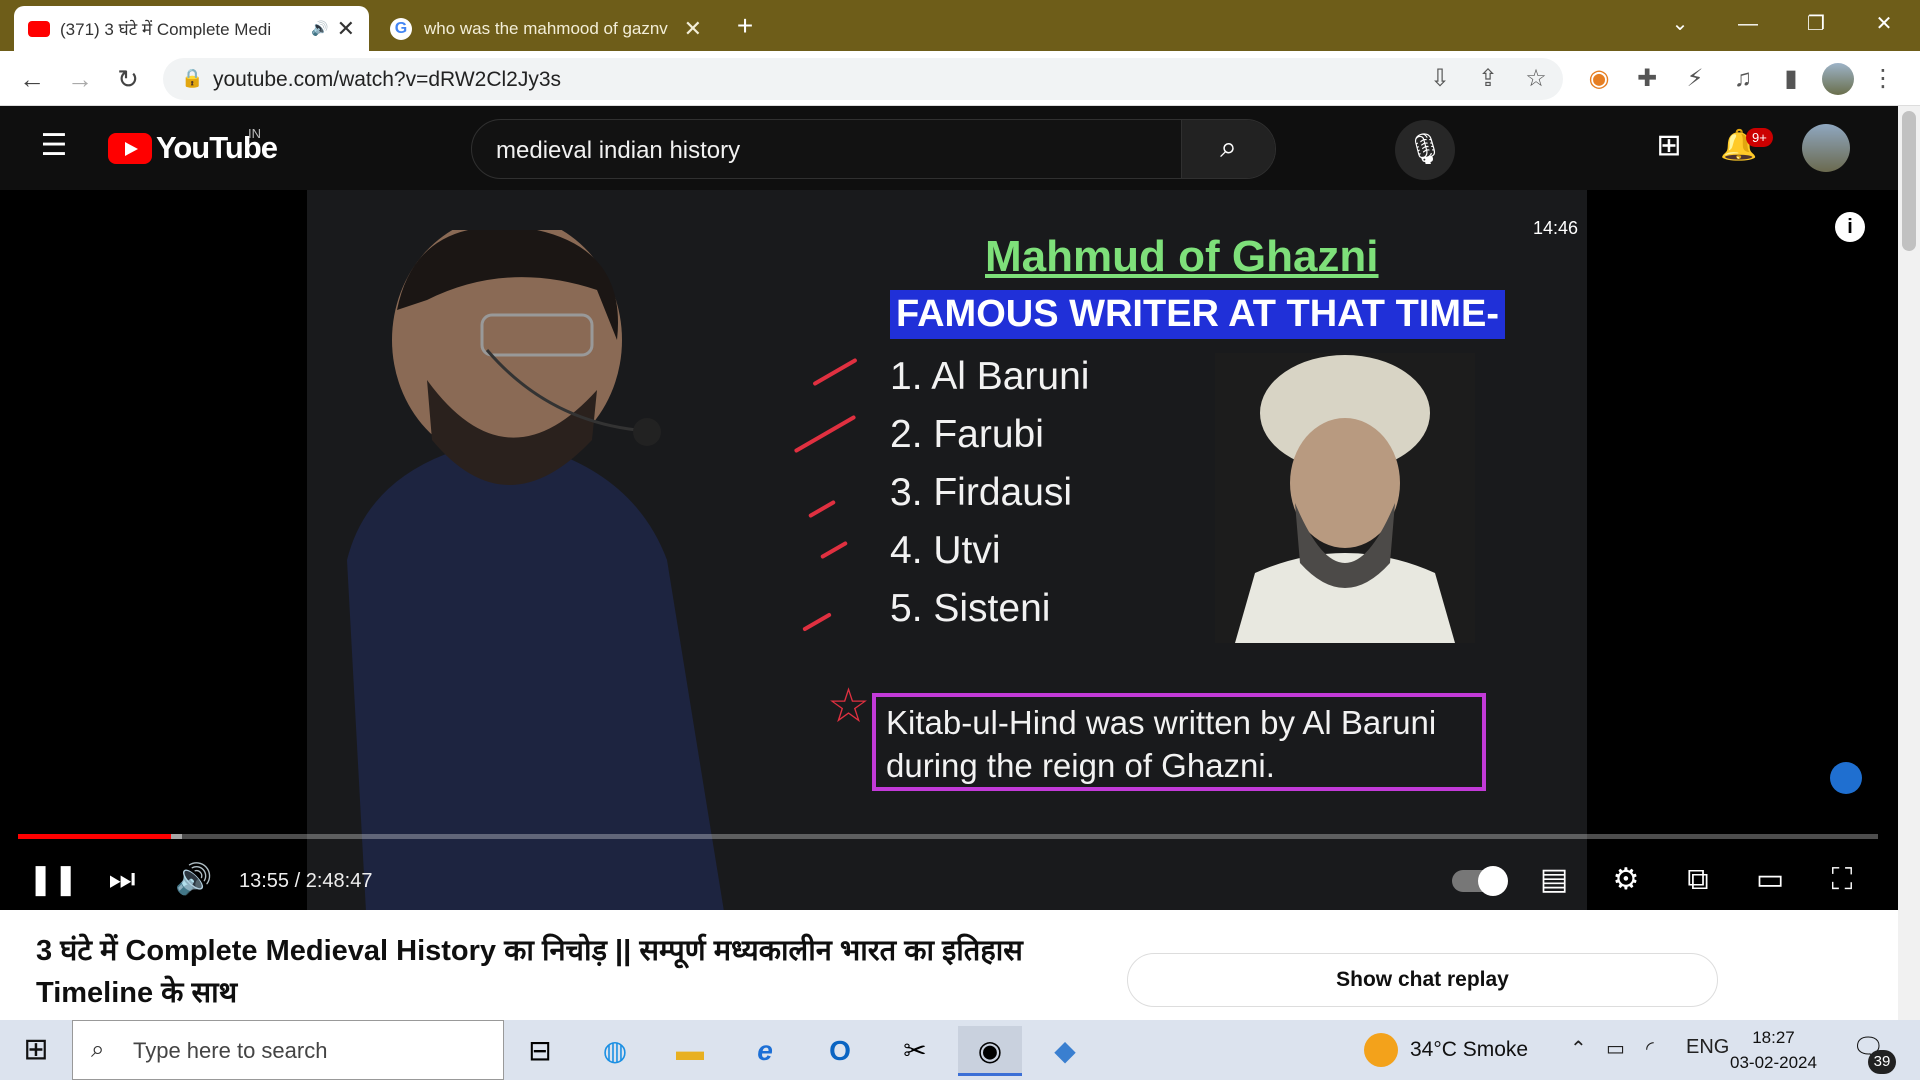  What do you see at coordinates (1838, 79) in the screenshot?
I see `profile-avatar` at bounding box center [1838, 79].